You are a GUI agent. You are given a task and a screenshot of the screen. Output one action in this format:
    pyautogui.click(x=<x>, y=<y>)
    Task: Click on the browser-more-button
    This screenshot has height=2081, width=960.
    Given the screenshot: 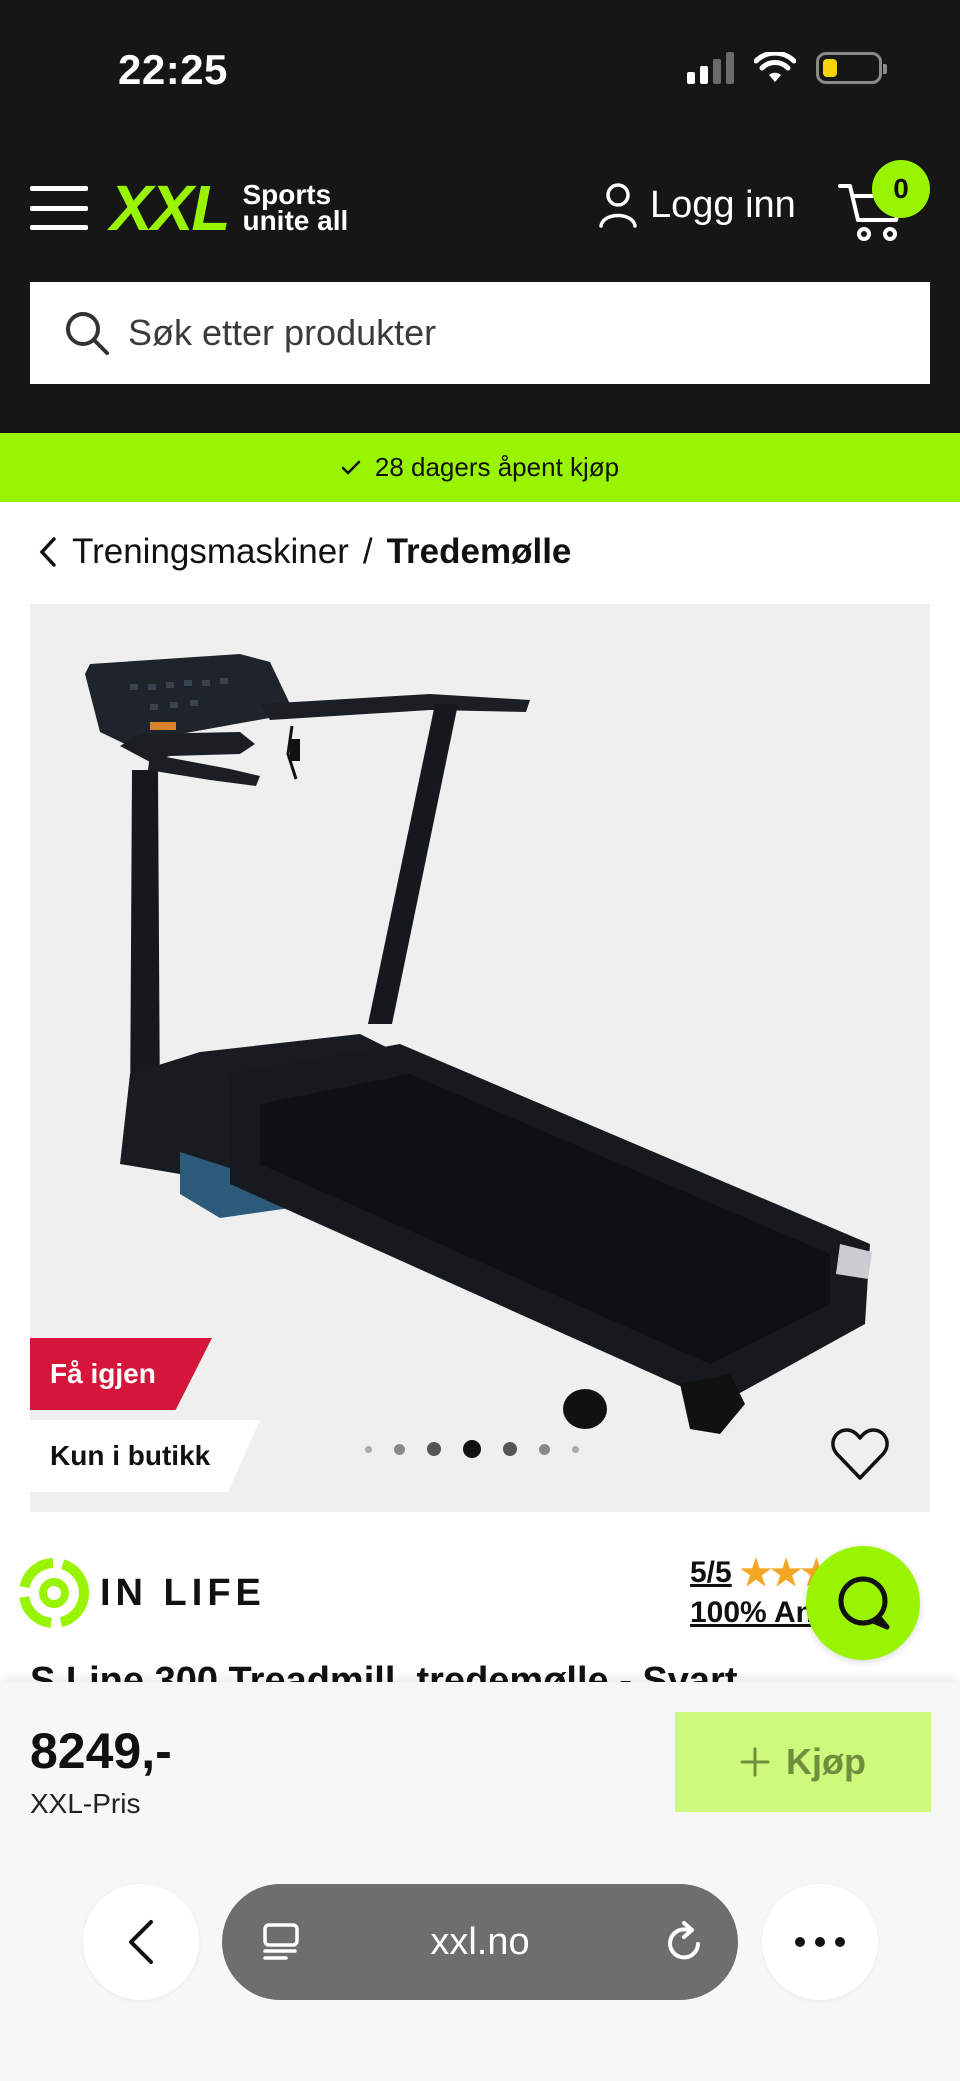 What is the action you would take?
    pyautogui.click(x=820, y=1942)
    